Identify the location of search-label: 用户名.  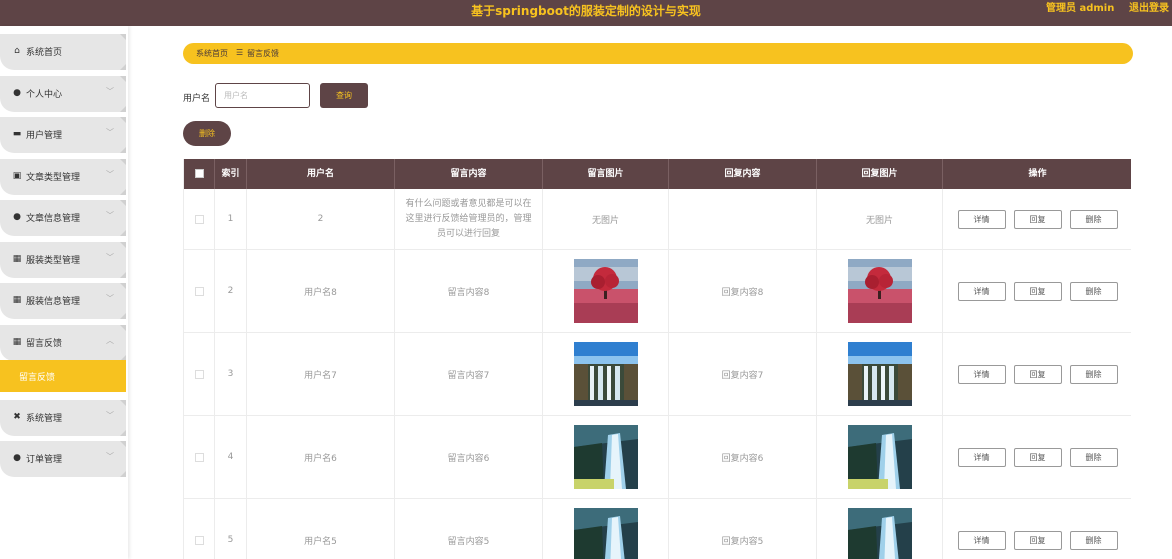
(197, 99).